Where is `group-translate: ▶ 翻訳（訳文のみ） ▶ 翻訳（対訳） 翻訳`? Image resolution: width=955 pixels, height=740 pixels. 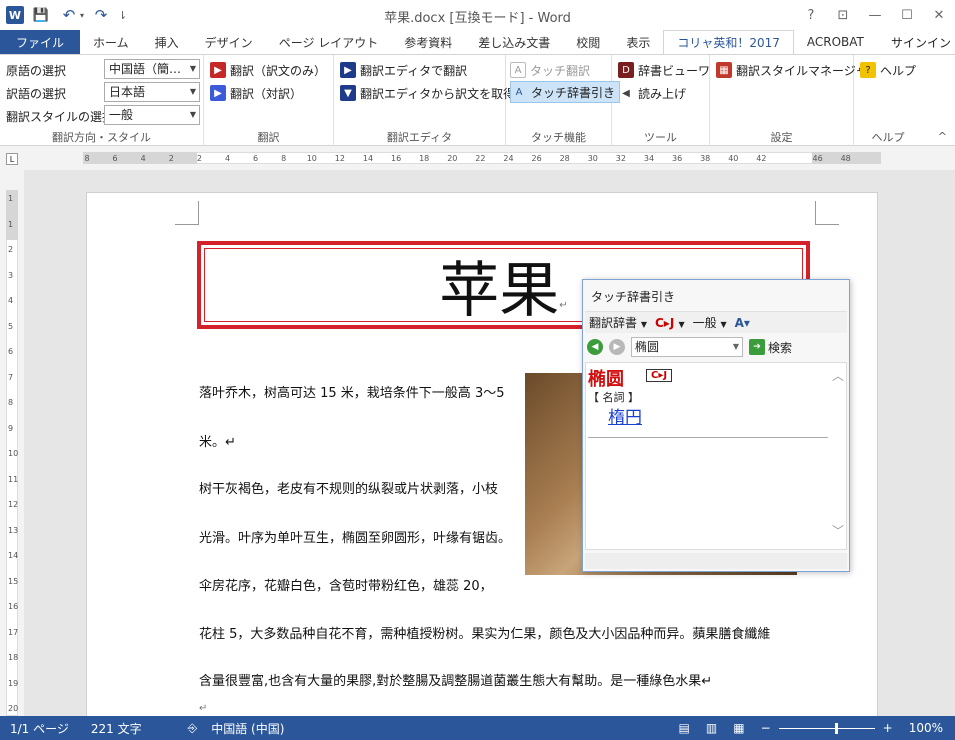 group-translate: ▶ 翻訳（訳文のみ） ▶ 翻訳（対訳） 翻訳 is located at coordinates (269, 101).